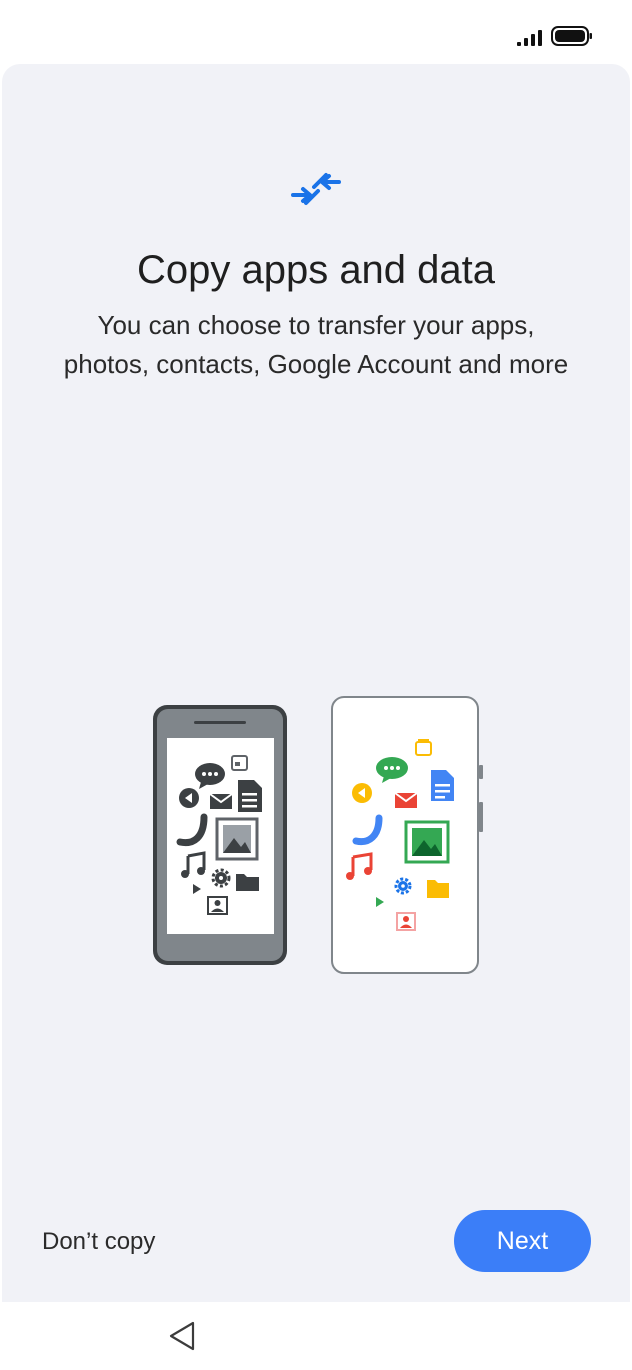  Describe the element at coordinates (522, 1241) in the screenshot. I see `next-button: Next` at that location.